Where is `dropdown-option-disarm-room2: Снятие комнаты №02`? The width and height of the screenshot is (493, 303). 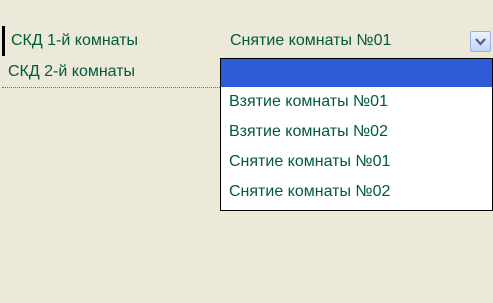 dropdown-option-disarm-room2: Снятие комнаты №02 is located at coordinates (356, 192).